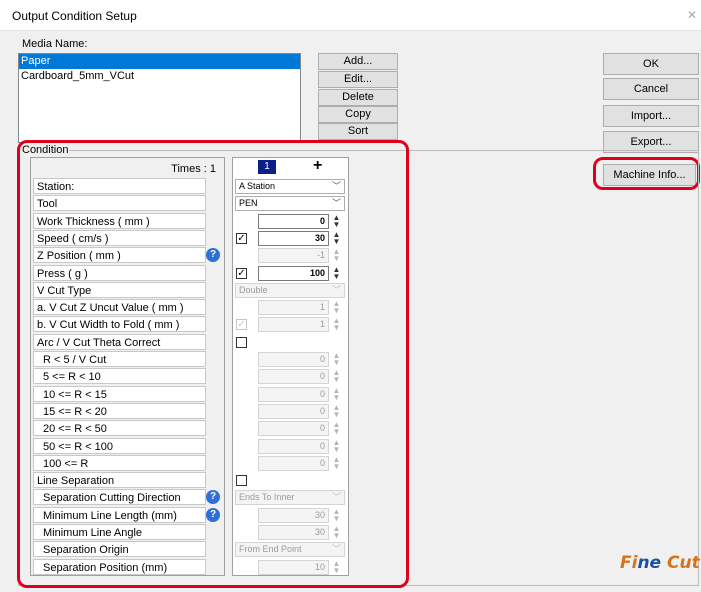 This screenshot has height=592, width=701. I want to click on delete-button: Delete, so click(358, 97).